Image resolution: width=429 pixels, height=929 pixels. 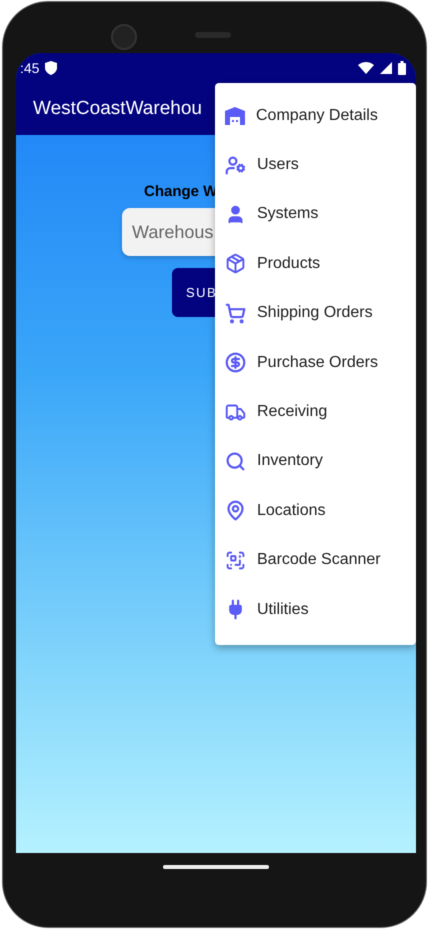 I want to click on status-time: :45, so click(x=30, y=68).